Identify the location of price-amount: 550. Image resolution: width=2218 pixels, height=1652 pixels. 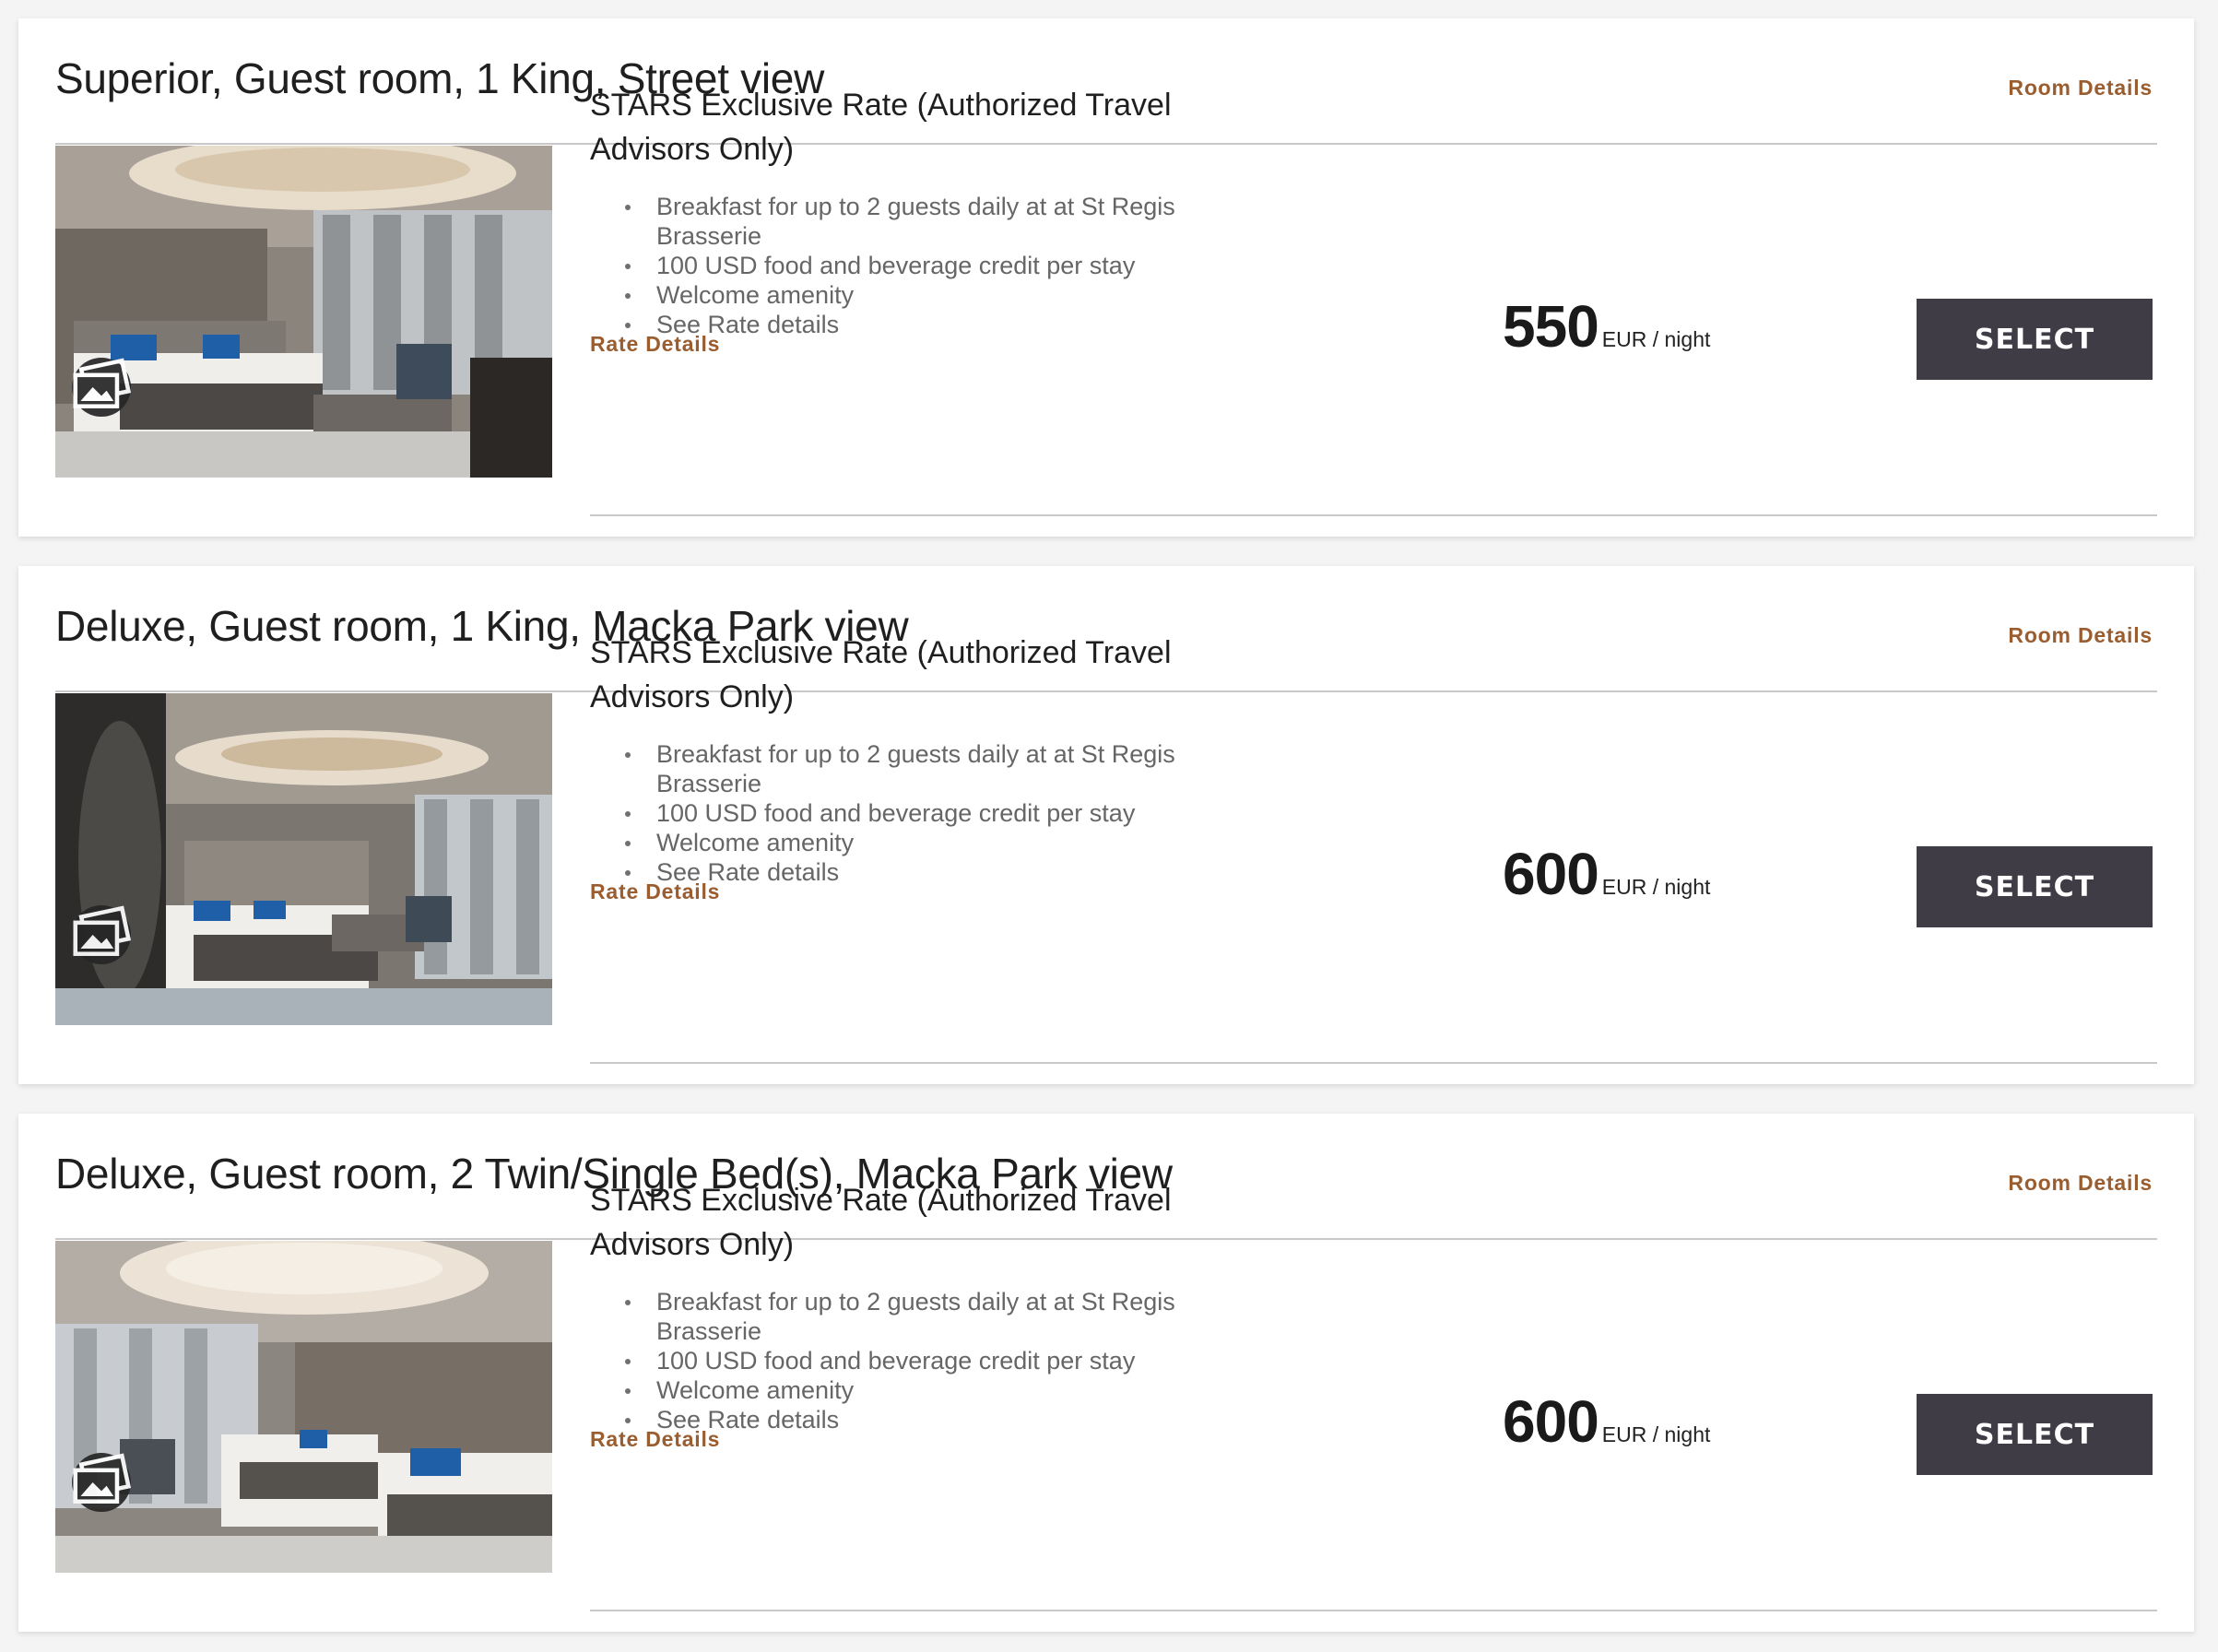
(1551, 326).